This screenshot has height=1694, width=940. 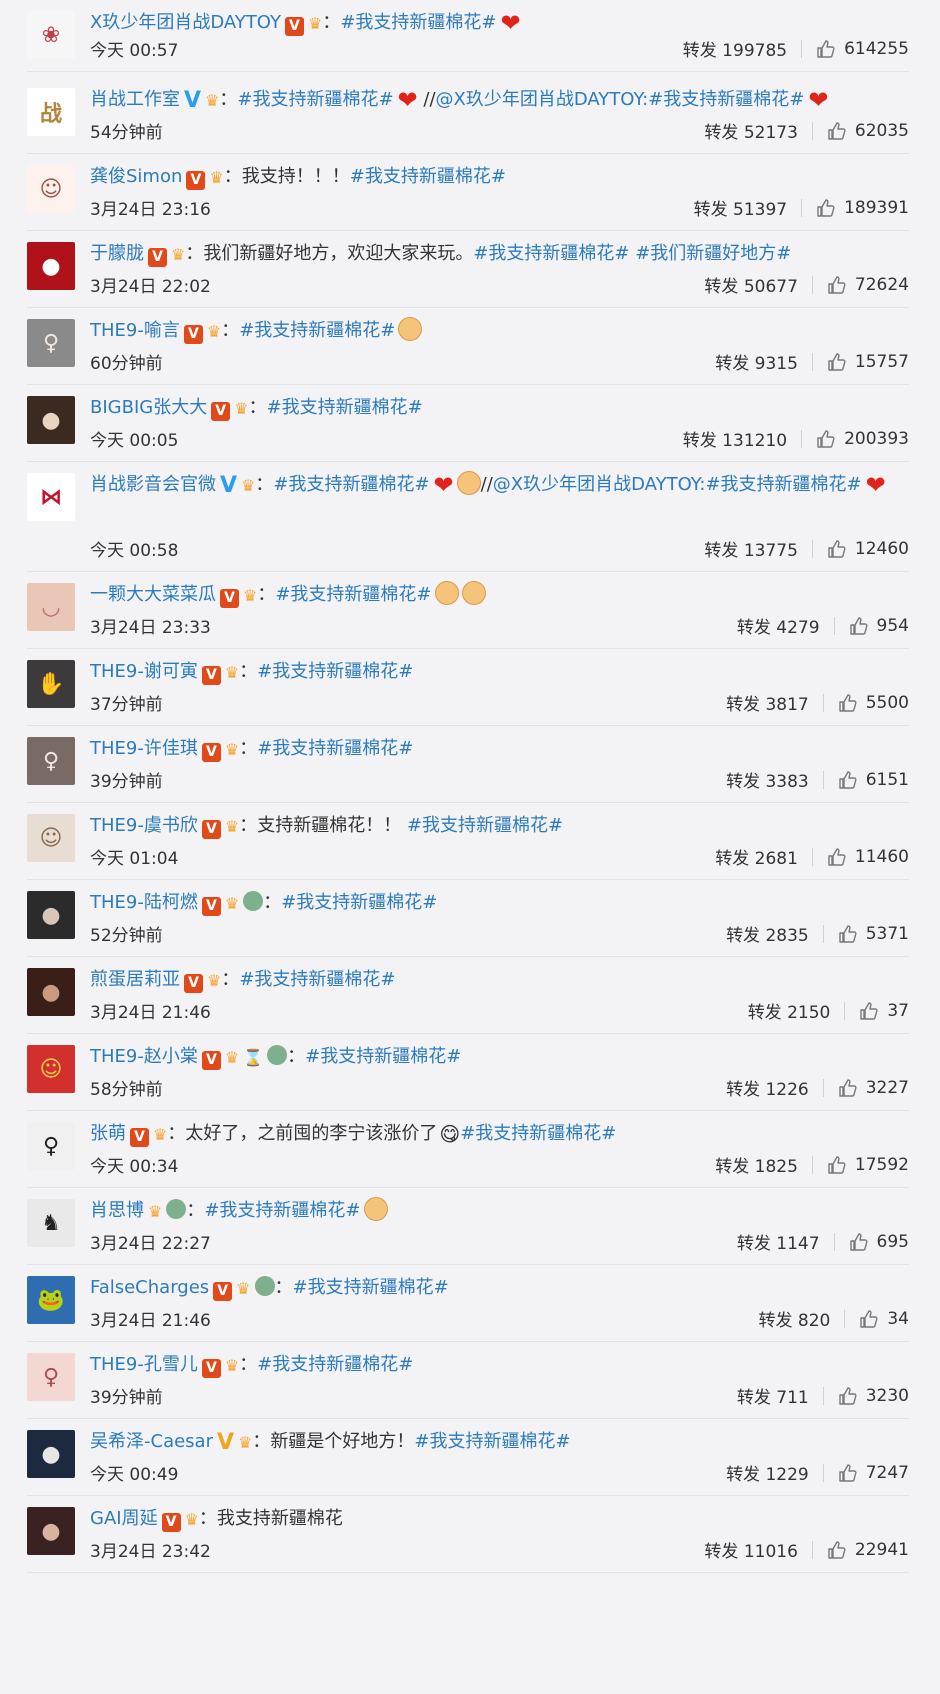 What do you see at coordinates (150, 207) in the screenshot?
I see `post-time: 3月24日 23:16` at bounding box center [150, 207].